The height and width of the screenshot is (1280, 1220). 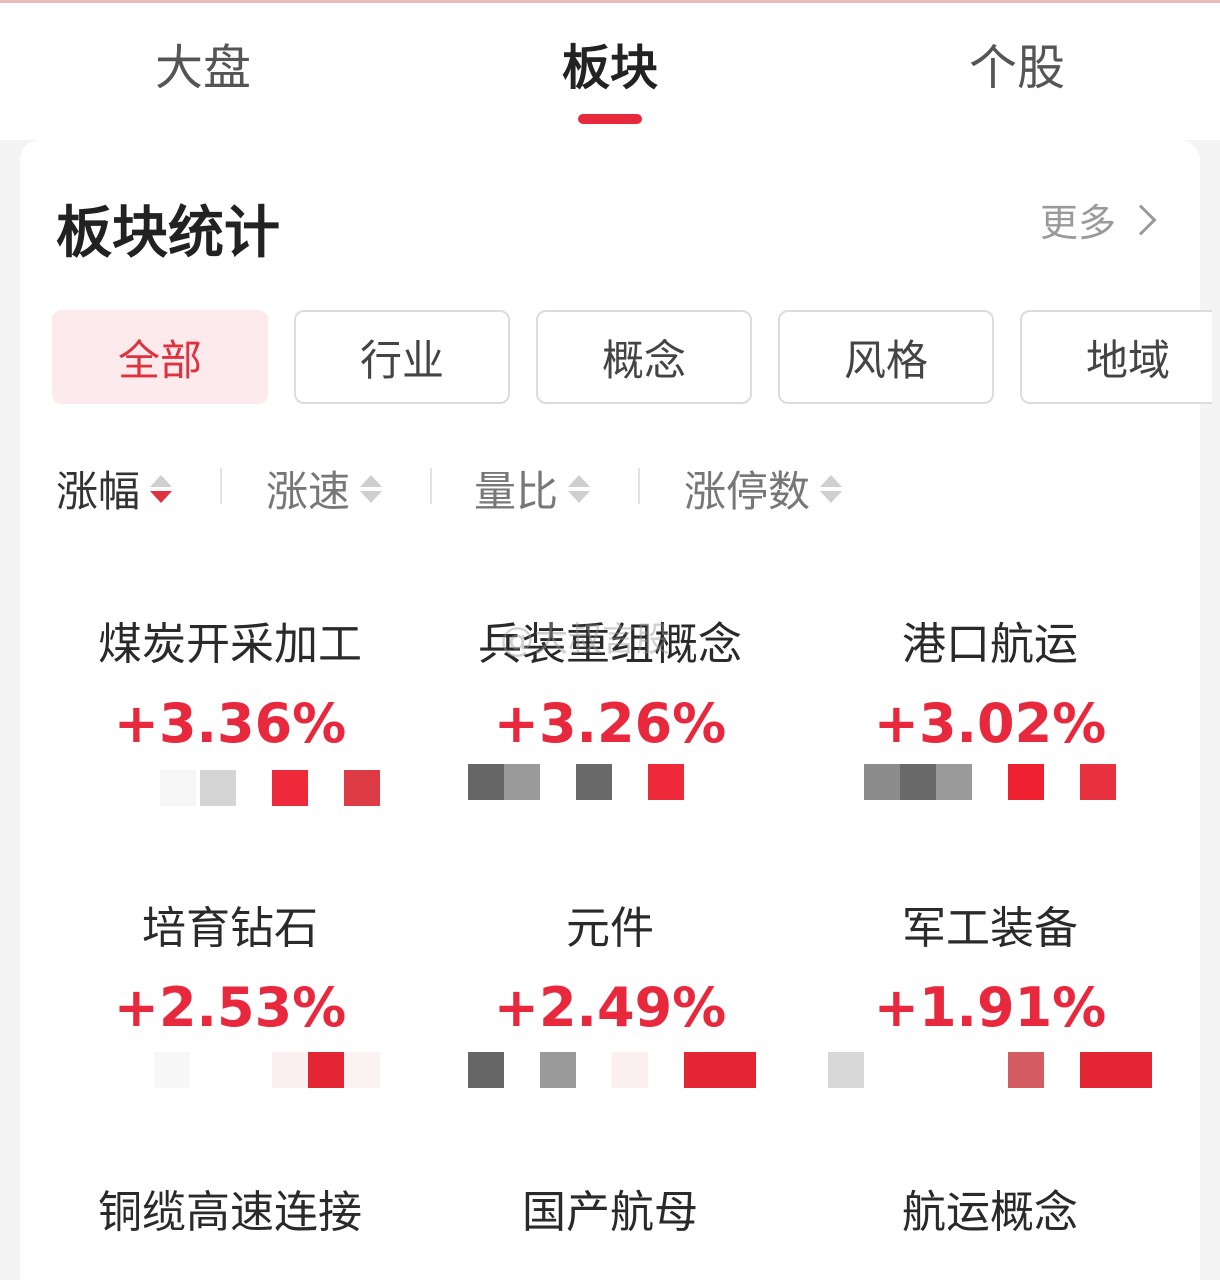 I want to click on filter-region: 地域, so click(x=1116, y=357).